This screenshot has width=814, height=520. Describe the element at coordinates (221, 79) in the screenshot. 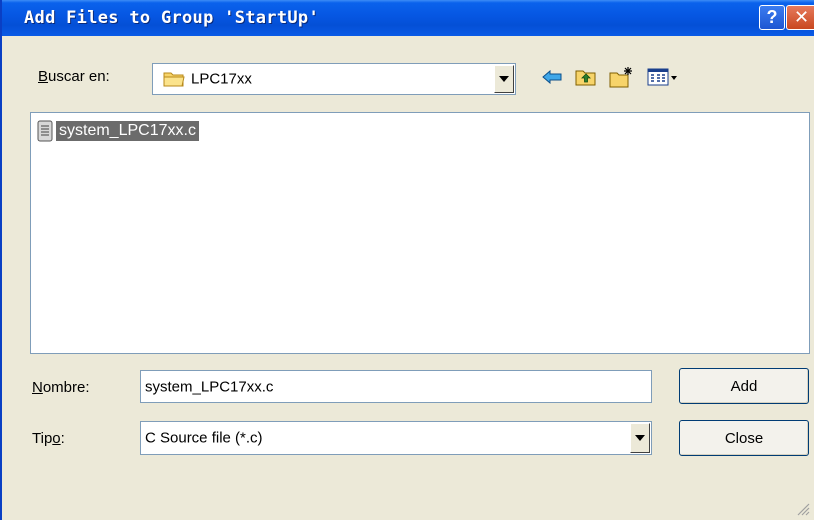

I see `lookin-folder-name: LPC17xx` at that location.